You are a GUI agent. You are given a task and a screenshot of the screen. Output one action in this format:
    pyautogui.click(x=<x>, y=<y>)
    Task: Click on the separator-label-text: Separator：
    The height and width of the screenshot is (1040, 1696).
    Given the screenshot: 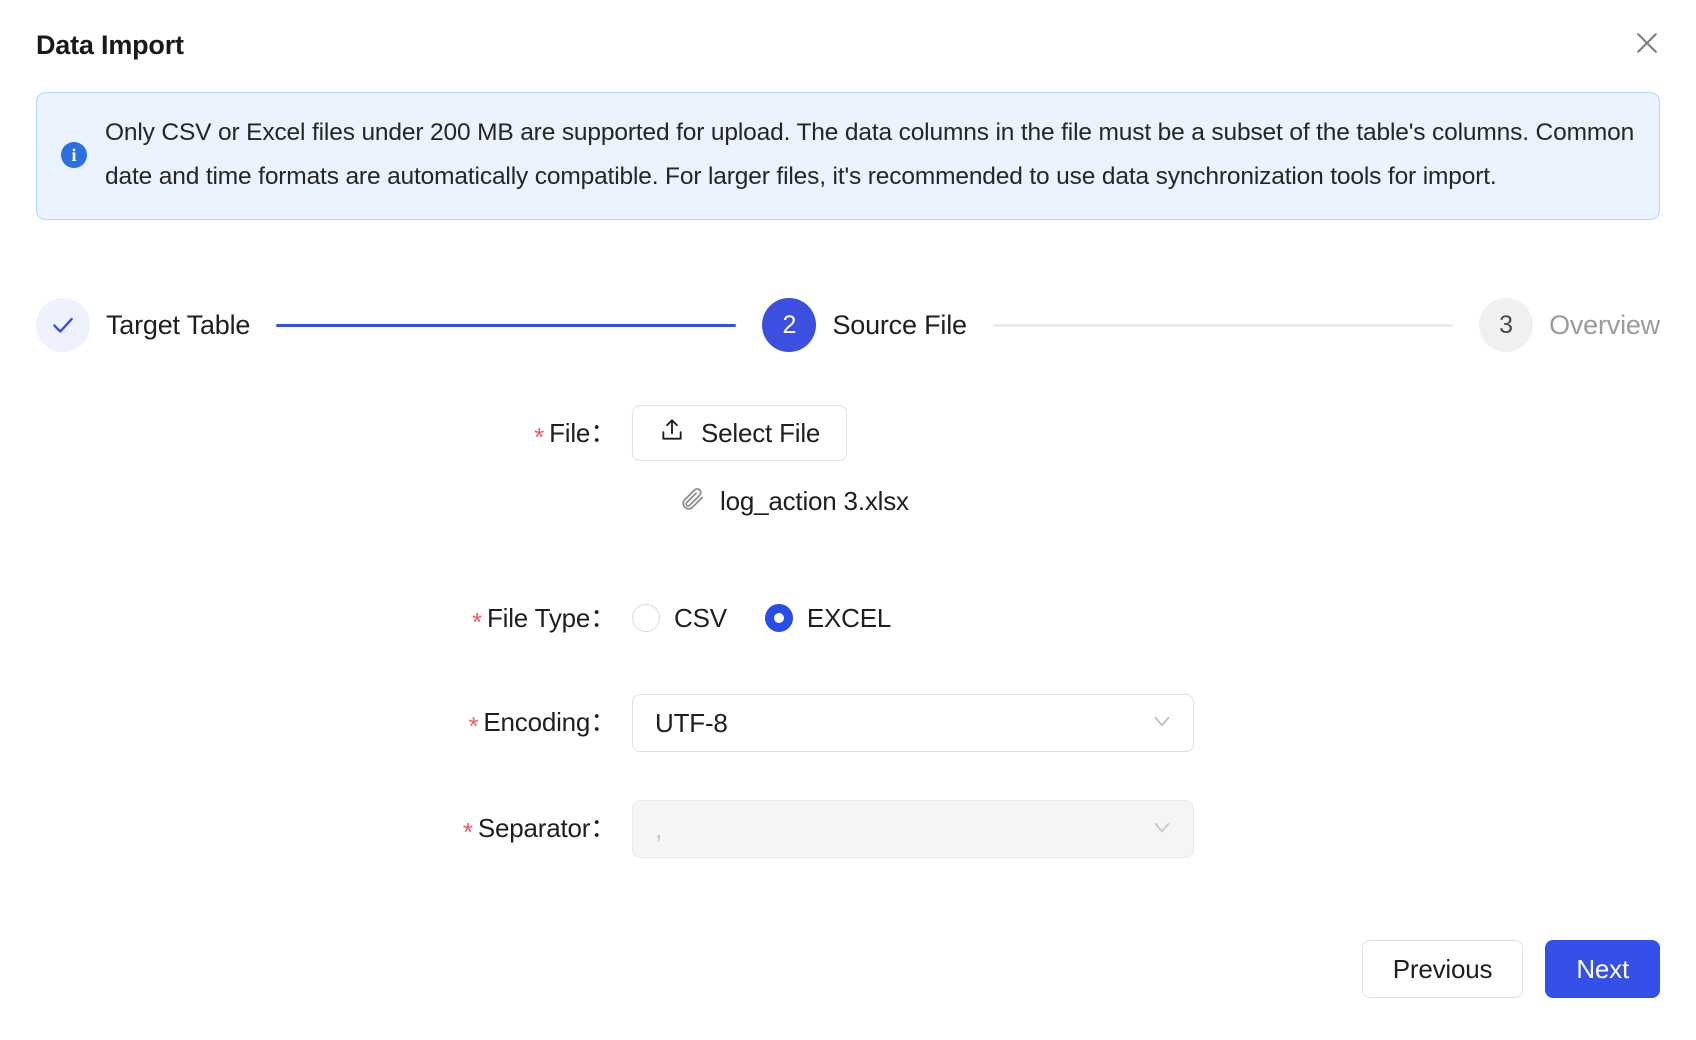 What is the action you would take?
    pyautogui.click(x=546, y=828)
    